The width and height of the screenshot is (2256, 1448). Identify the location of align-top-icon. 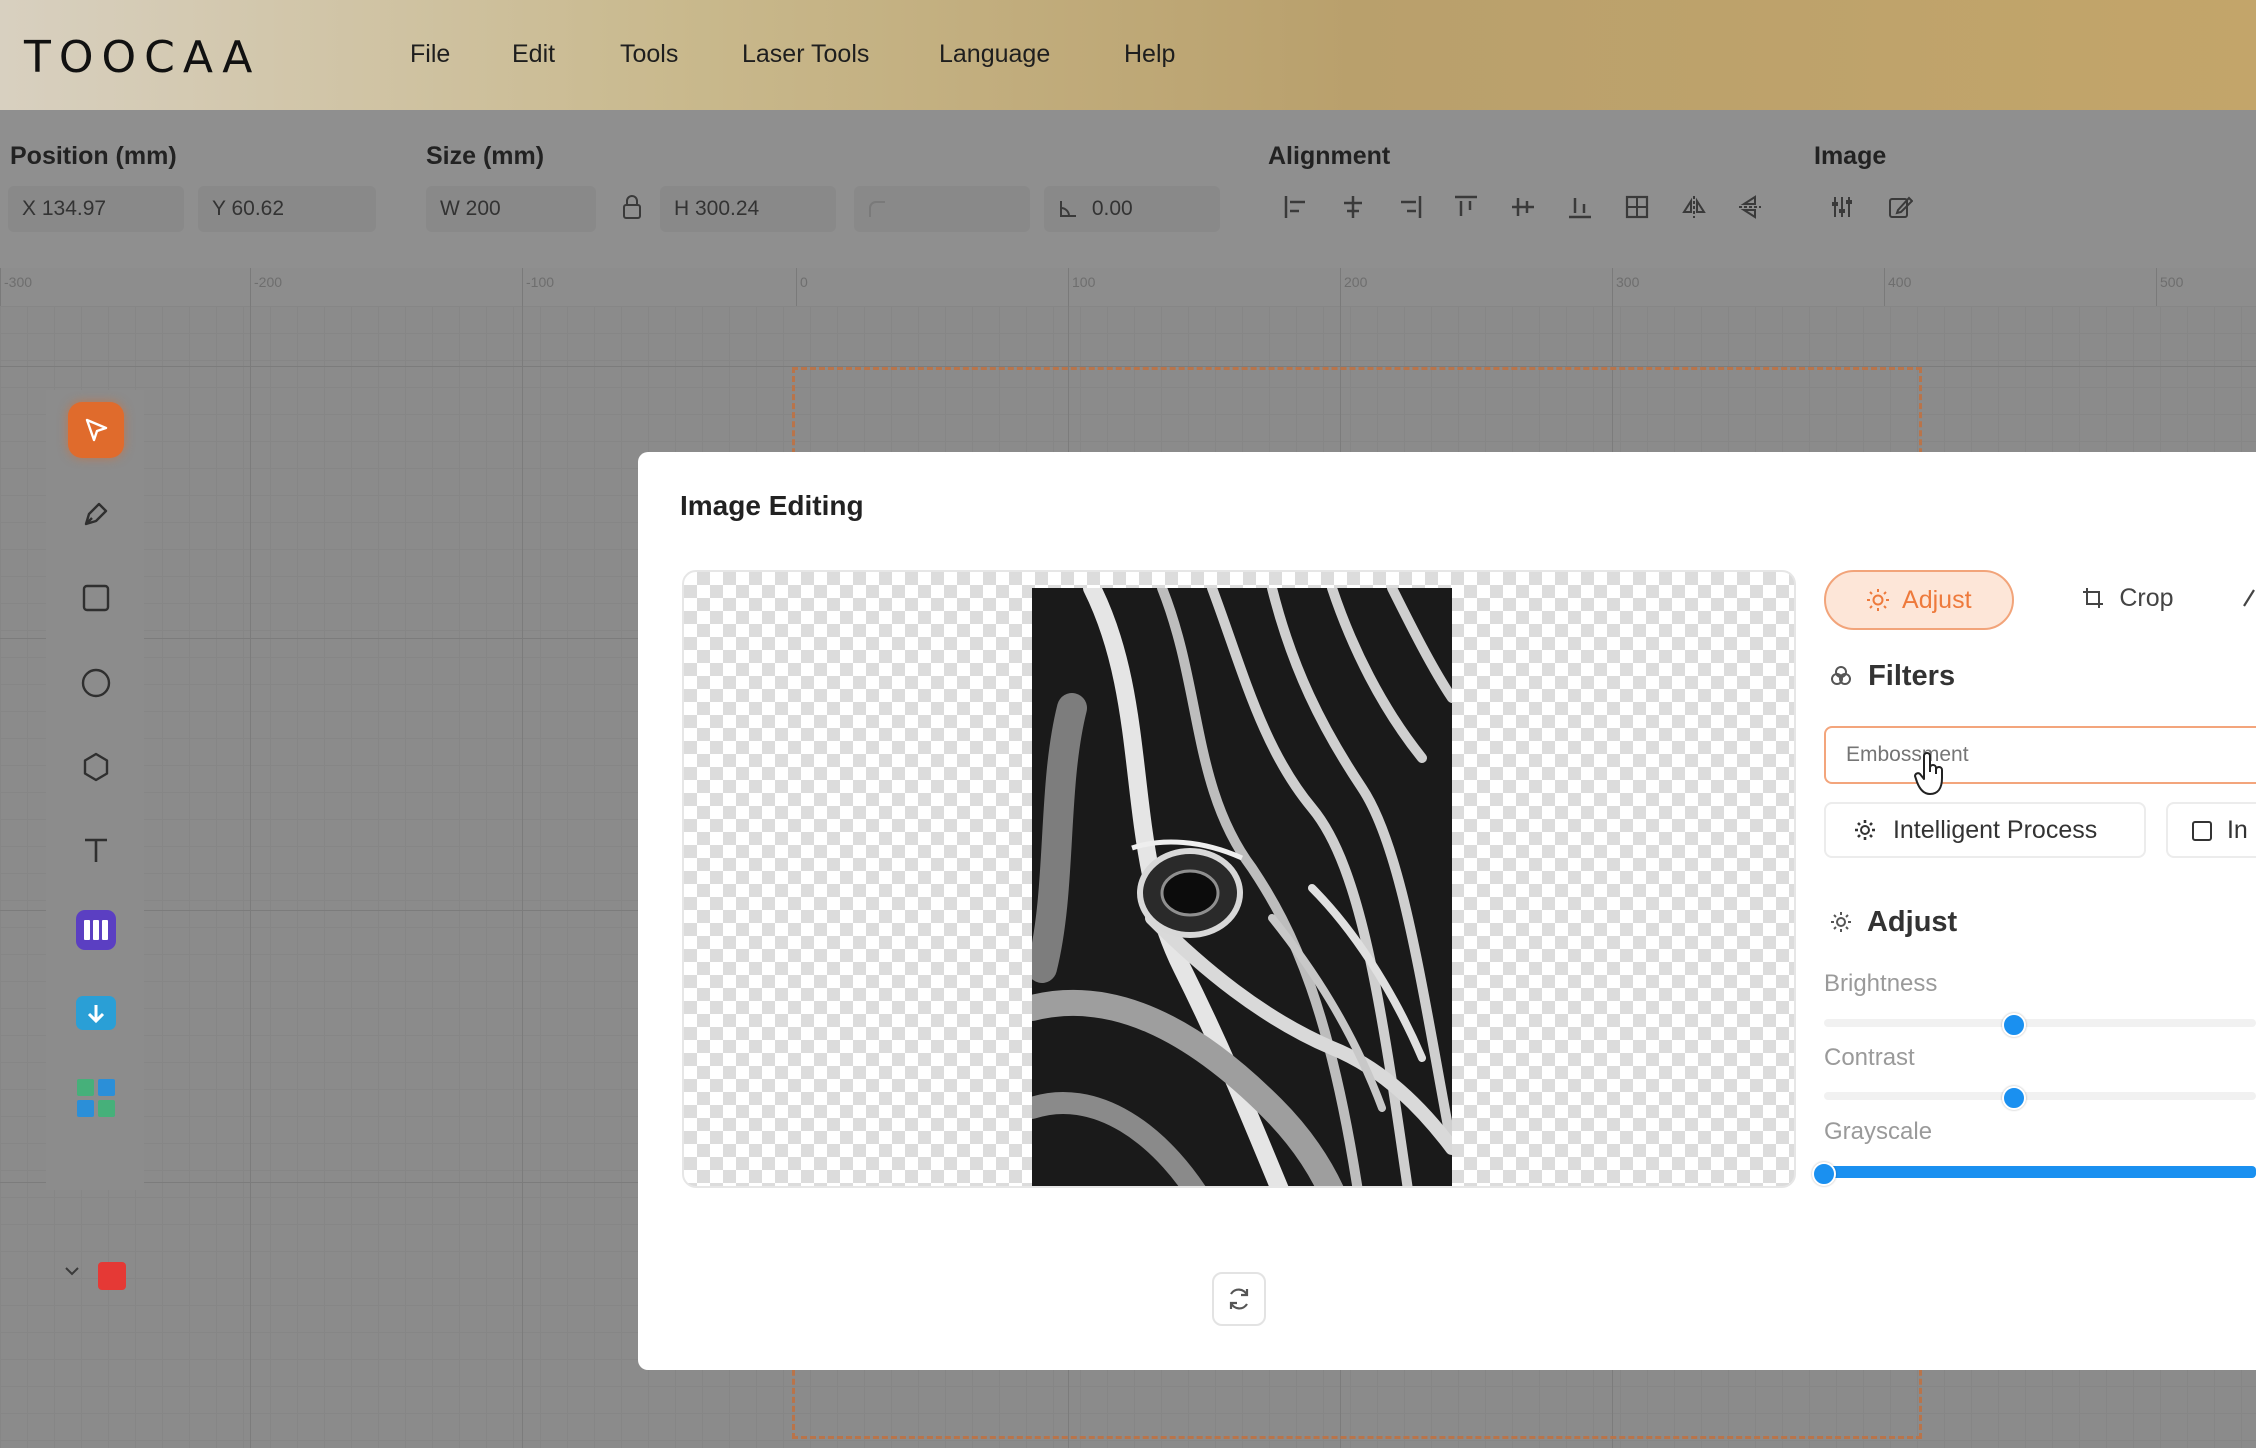
(1466, 210).